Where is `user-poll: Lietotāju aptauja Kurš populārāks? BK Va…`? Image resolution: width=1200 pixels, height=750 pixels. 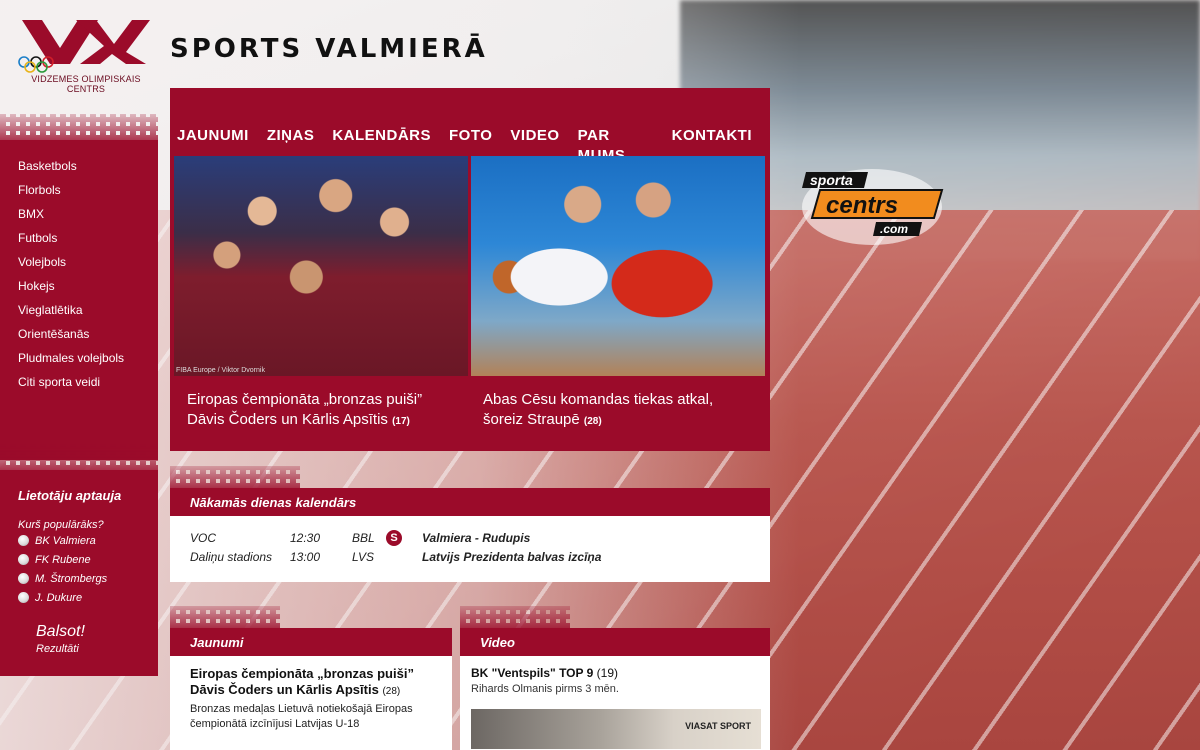 user-poll: Lietotāju aptauja Kurš populārāks? BK Va… is located at coordinates (79, 560).